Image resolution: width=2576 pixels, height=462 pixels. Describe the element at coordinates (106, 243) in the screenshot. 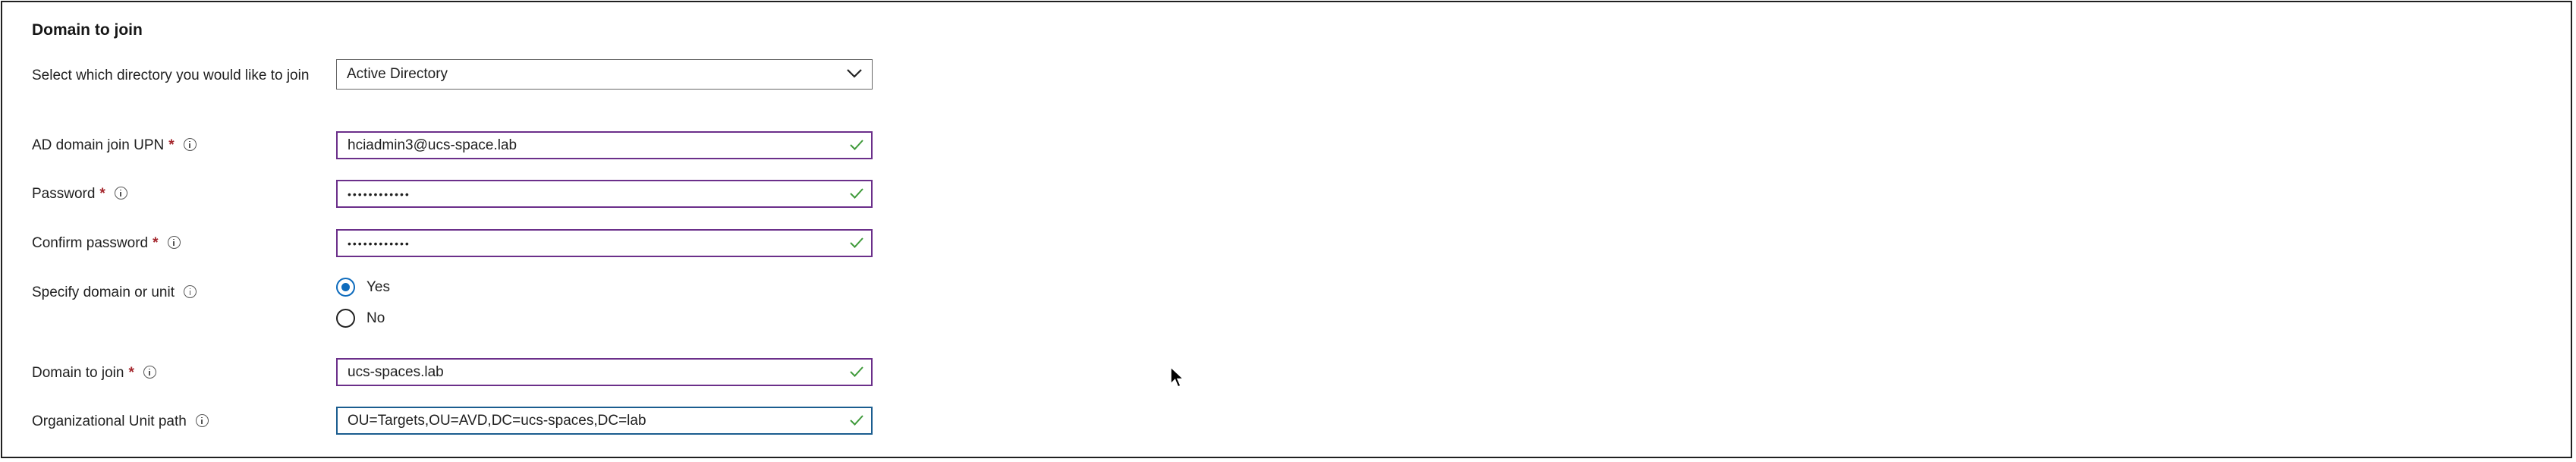

I see `confirm-password-label: Confirm password *` at that location.